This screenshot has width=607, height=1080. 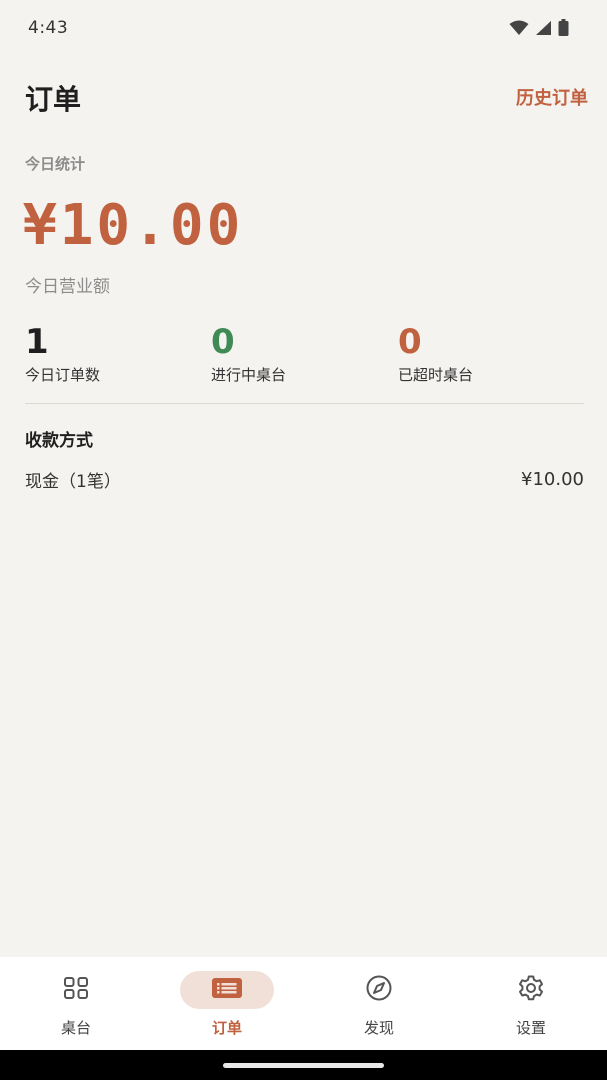 I want to click on revenue-amount: ¥10.00, so click(x=133, y=225).